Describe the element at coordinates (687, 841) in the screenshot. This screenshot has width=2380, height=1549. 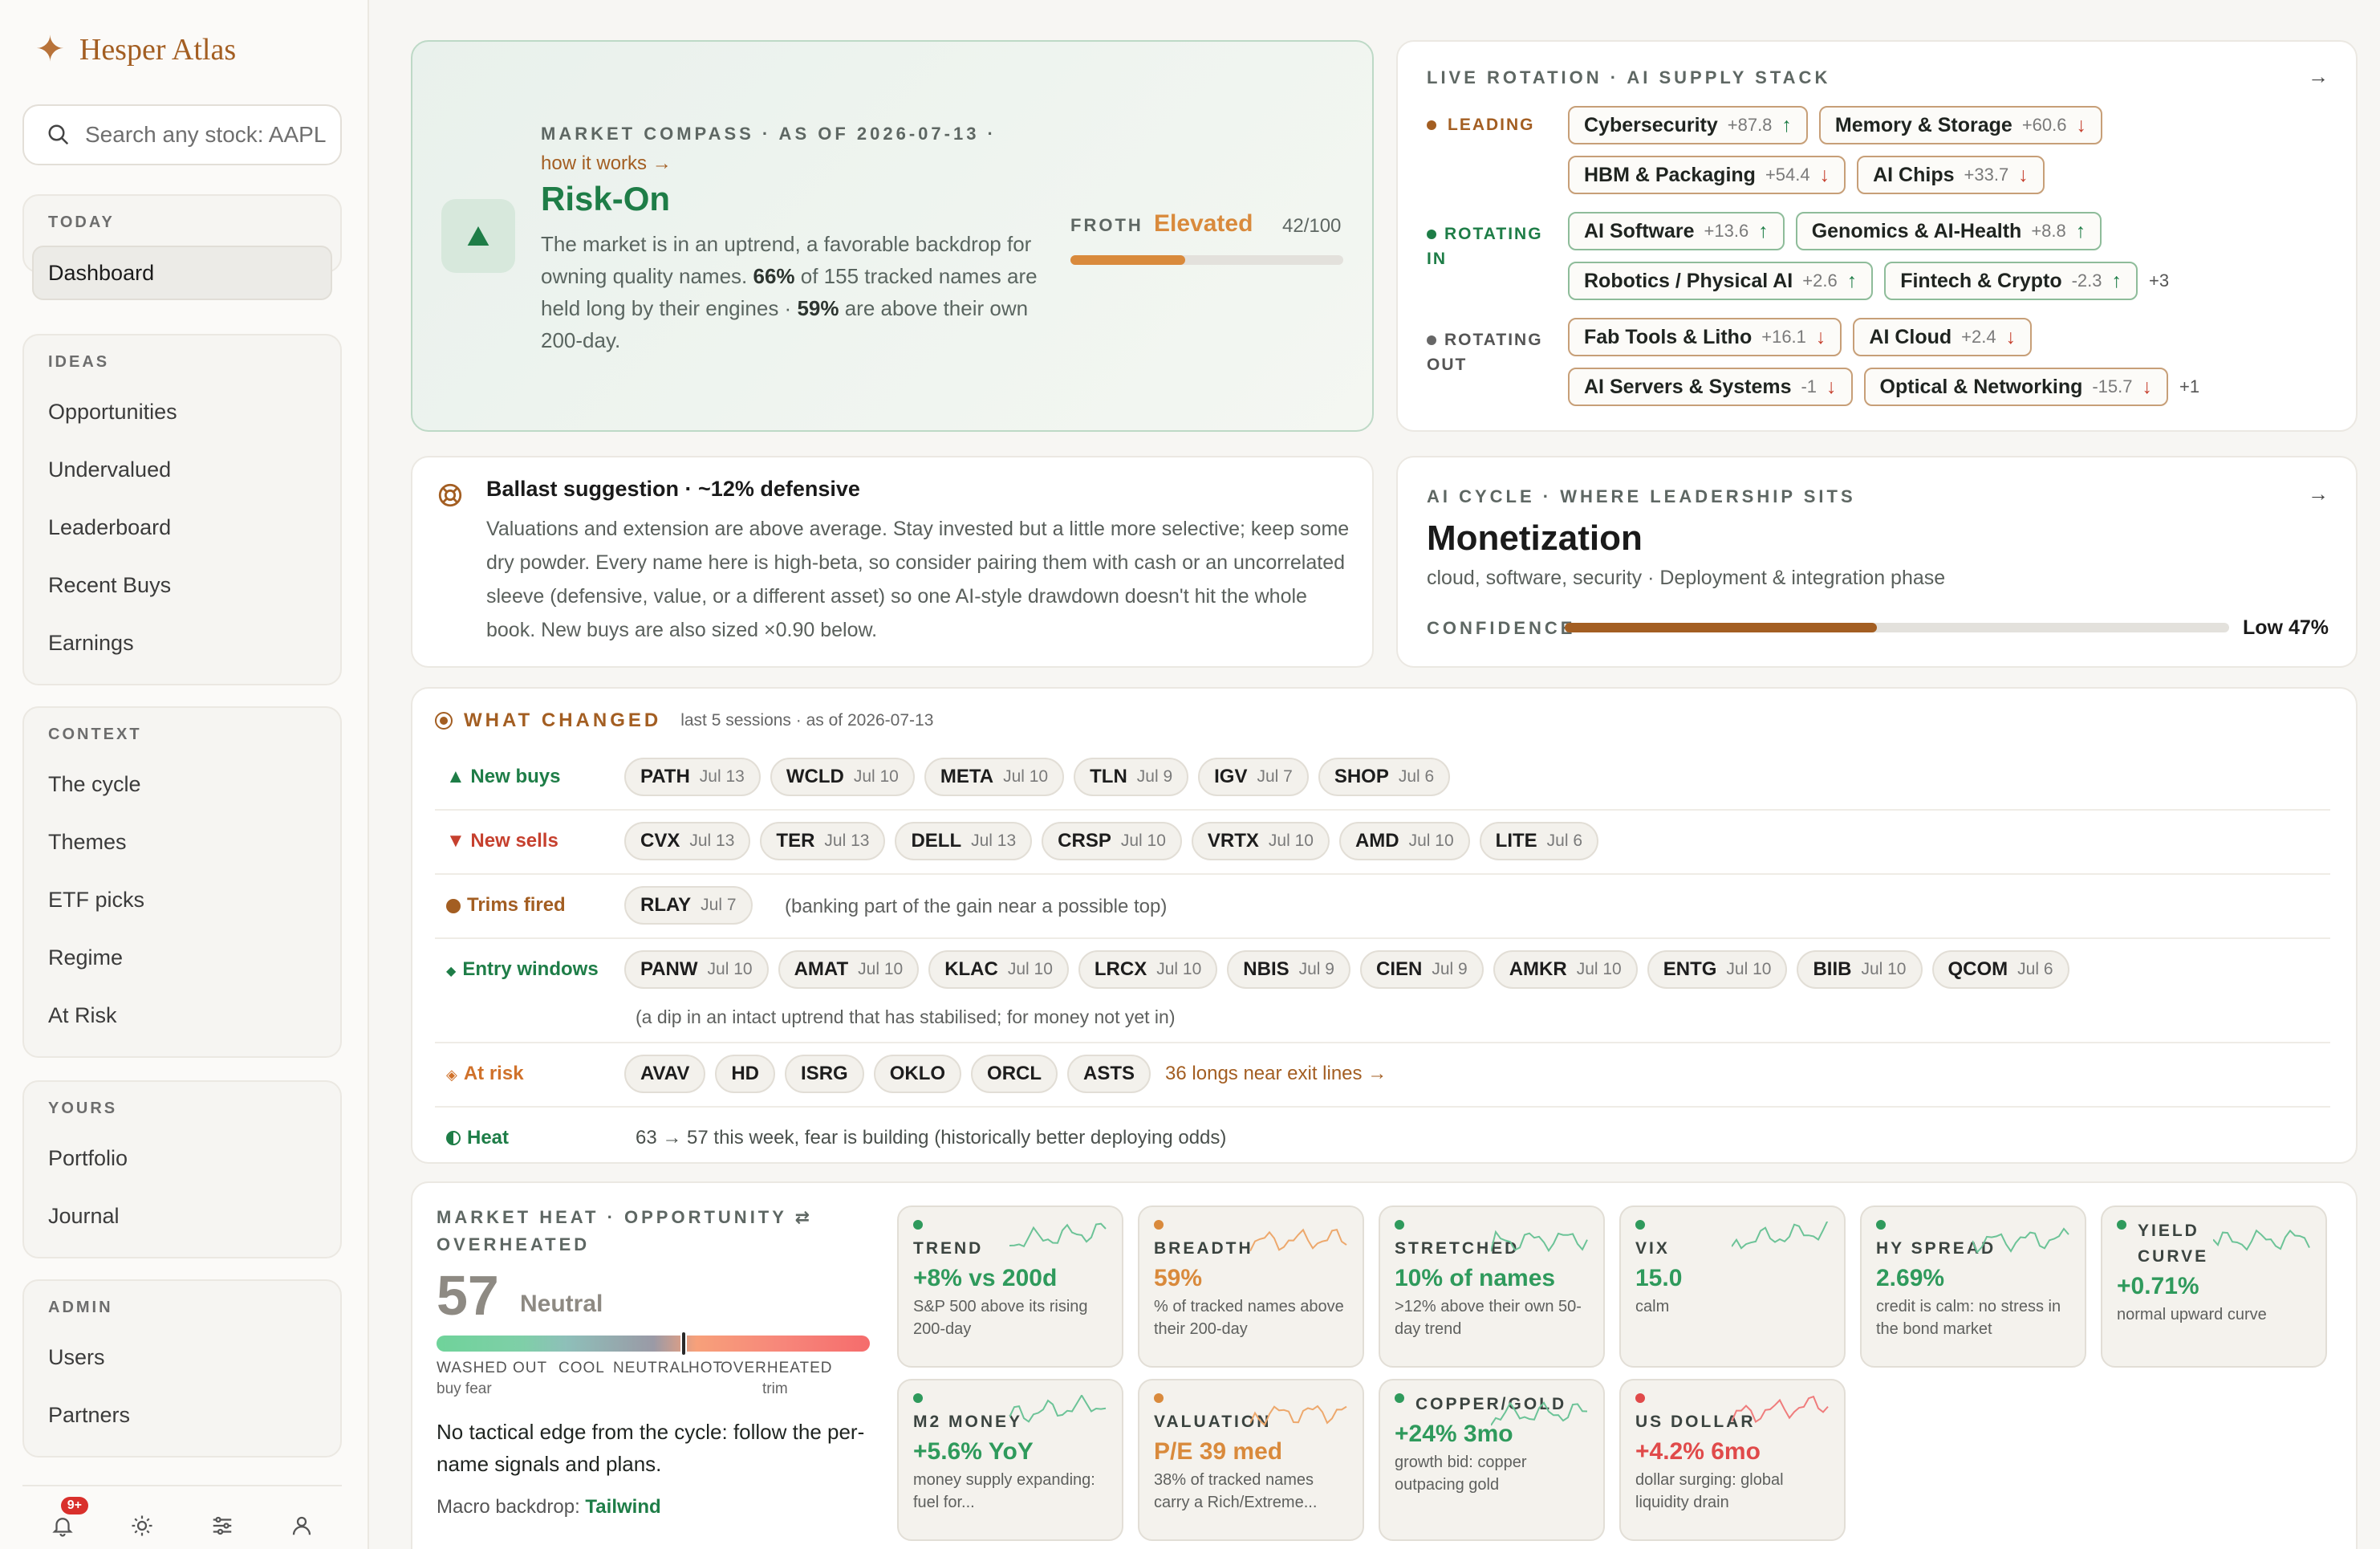
I see `ticker-chip: CVX Jul 13` at that location.